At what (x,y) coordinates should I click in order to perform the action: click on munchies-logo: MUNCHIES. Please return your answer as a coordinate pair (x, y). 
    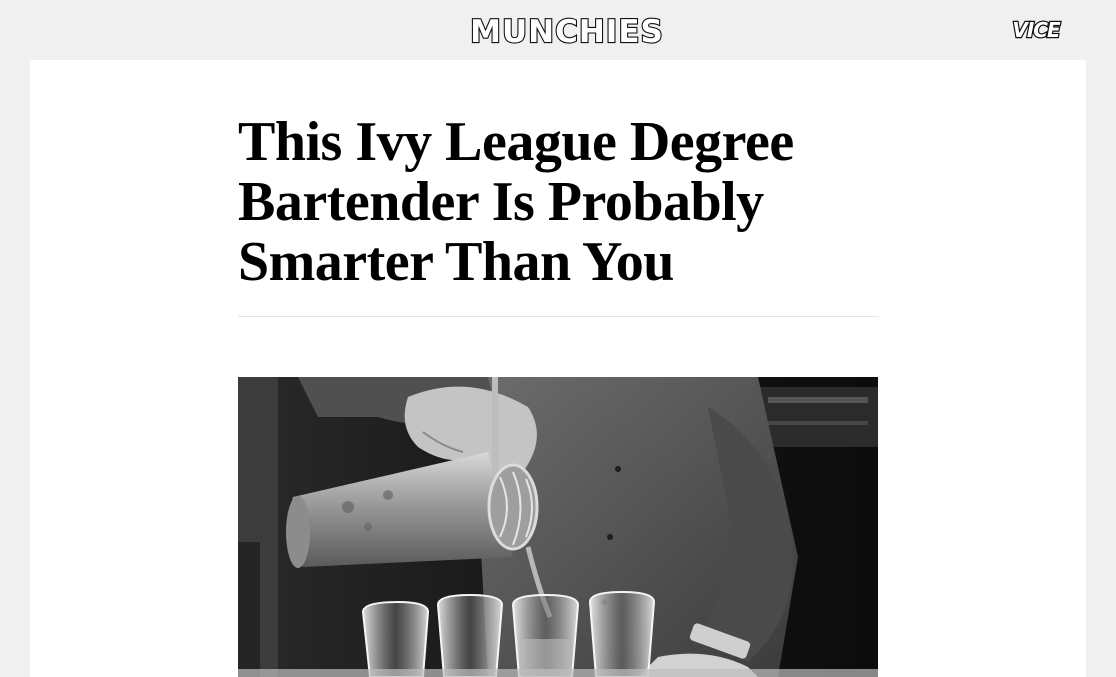
    Looking at the image, I should click on (567, 31).